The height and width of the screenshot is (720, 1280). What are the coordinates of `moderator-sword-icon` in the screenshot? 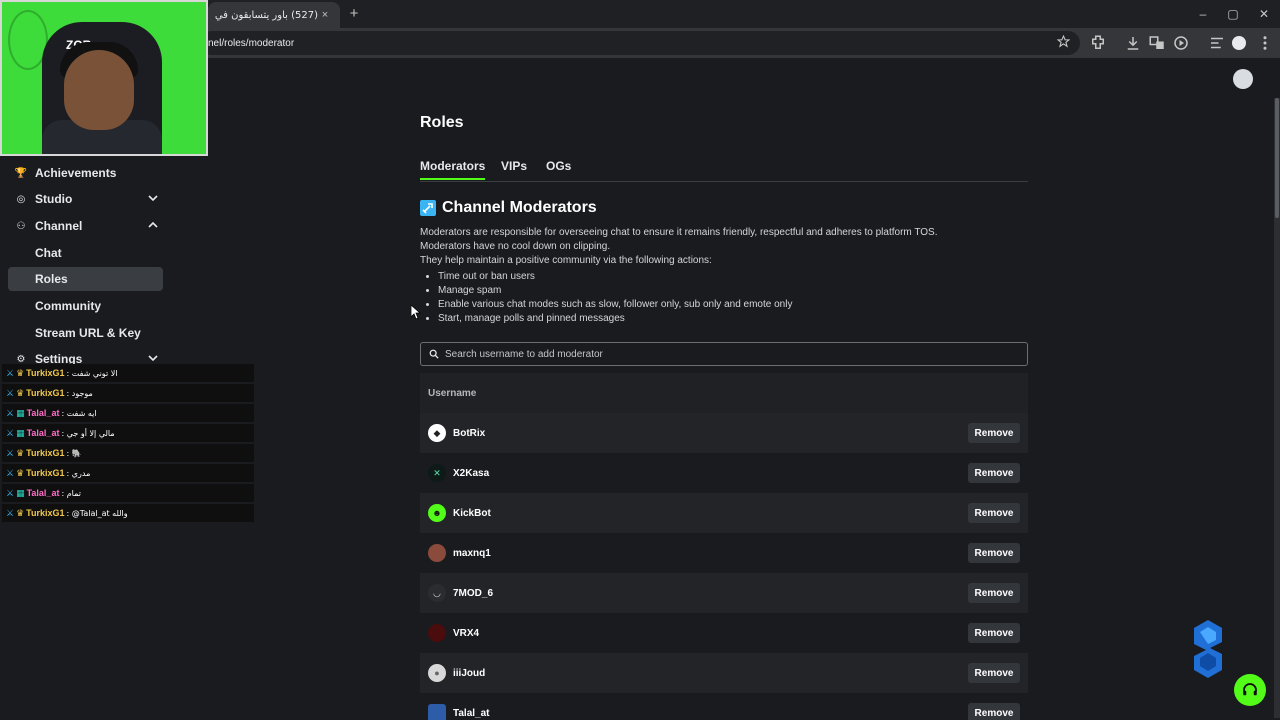 It's located at (428, 208).